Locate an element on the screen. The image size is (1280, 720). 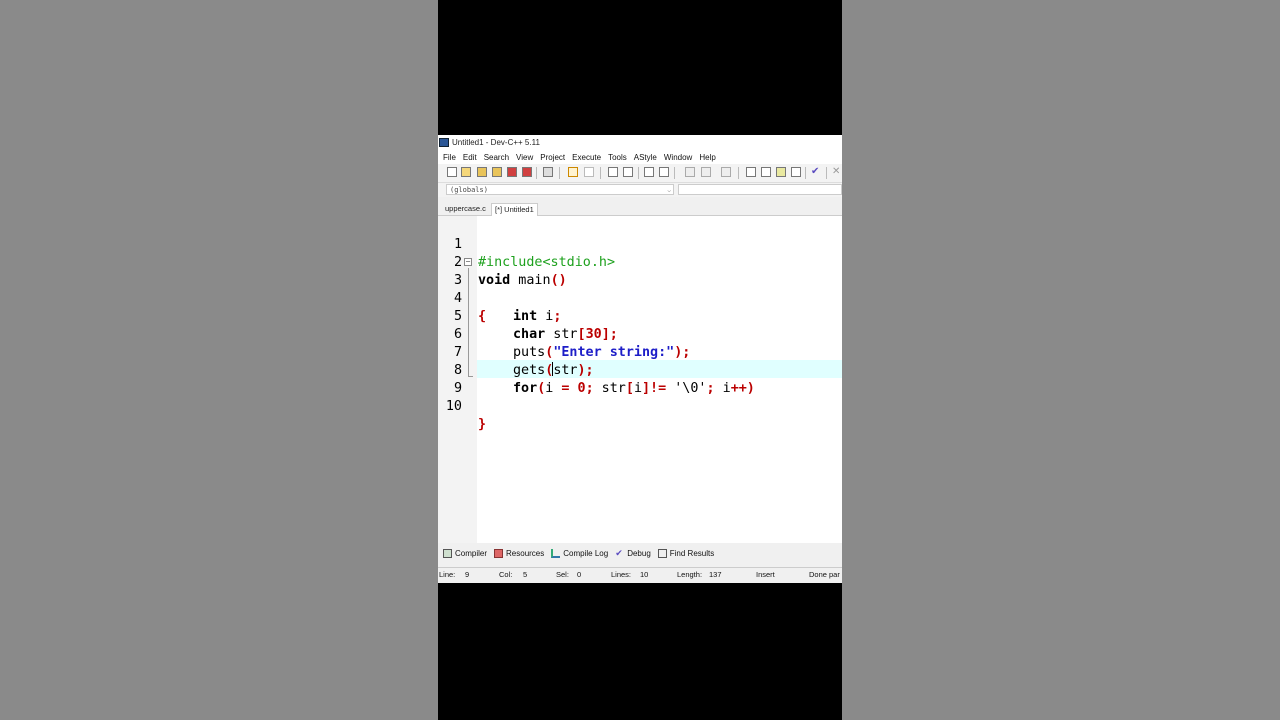
unindent-icon is located at coordinates (664, 172).